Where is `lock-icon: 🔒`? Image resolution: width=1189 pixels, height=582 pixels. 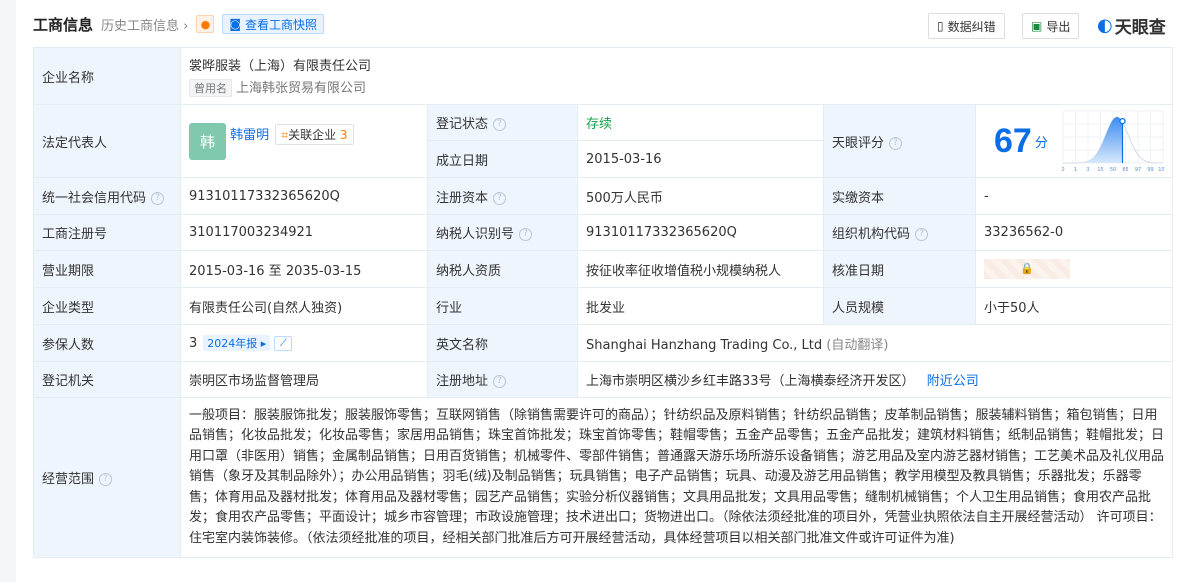
lock-icon: 🔒 is located at coordinates (1027, 269).